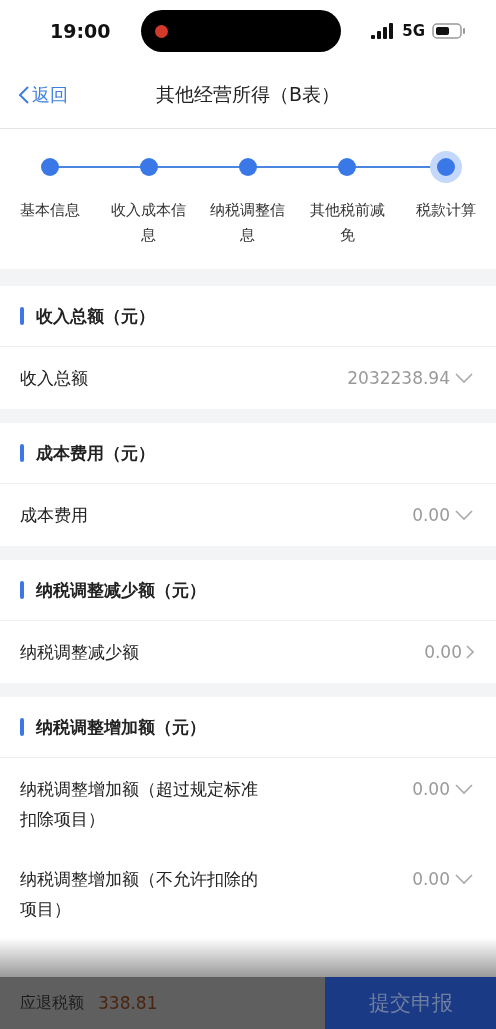  I want to click on field-label: 纳税调整减少额, so click(80, 652).